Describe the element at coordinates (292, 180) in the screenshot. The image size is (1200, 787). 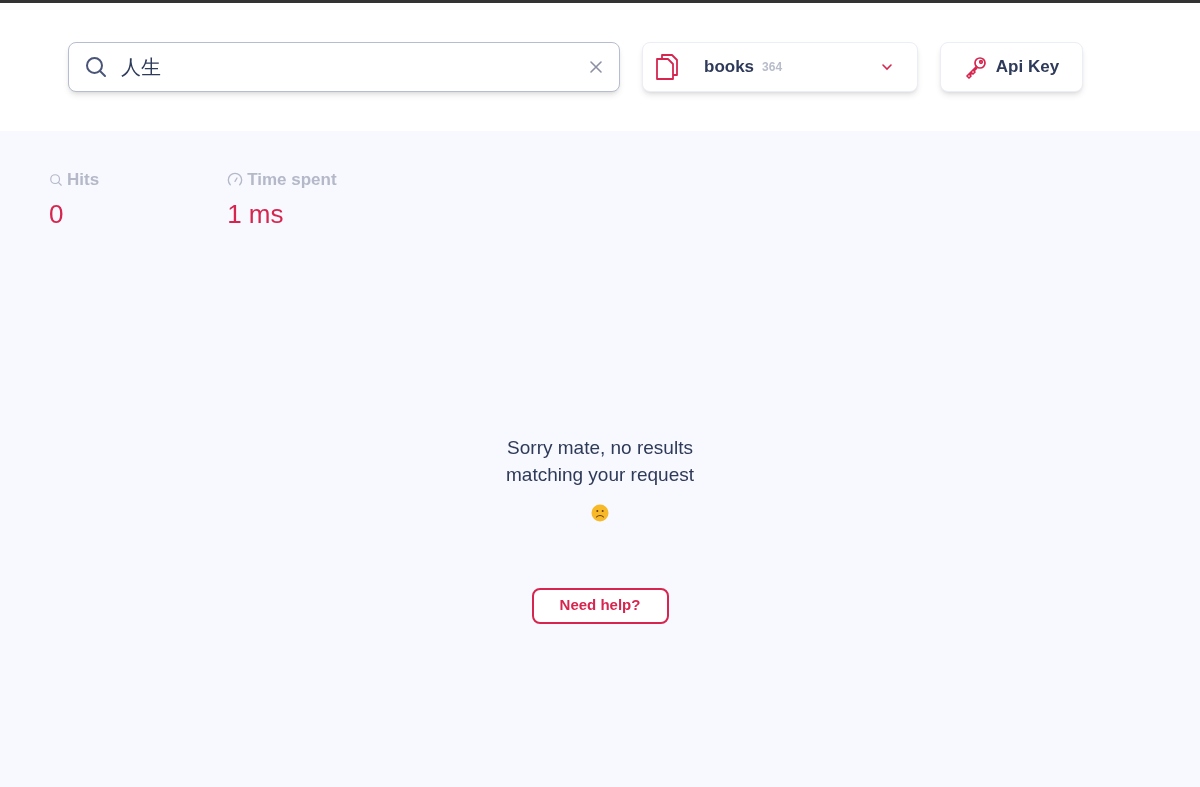
I see `stat-label: Time spent` at that location.